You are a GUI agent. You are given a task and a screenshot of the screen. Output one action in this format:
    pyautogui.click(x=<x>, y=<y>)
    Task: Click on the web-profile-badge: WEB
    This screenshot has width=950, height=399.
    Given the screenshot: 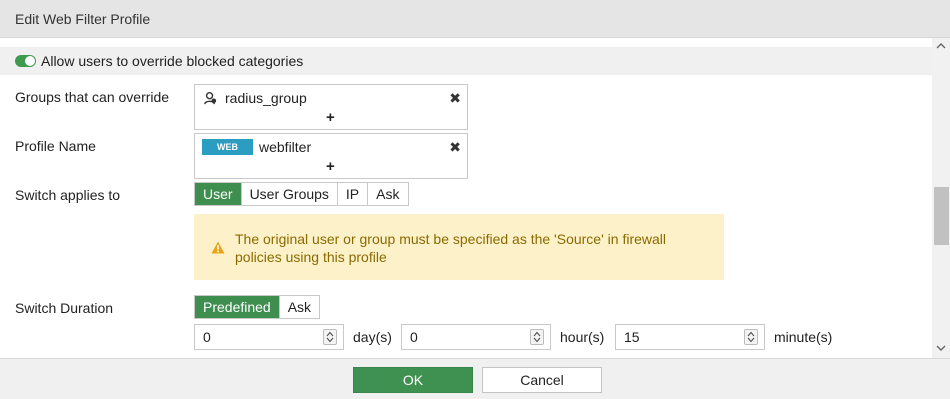 What is the action you would take?
    pyautogui.click(x=227, y=147)
    